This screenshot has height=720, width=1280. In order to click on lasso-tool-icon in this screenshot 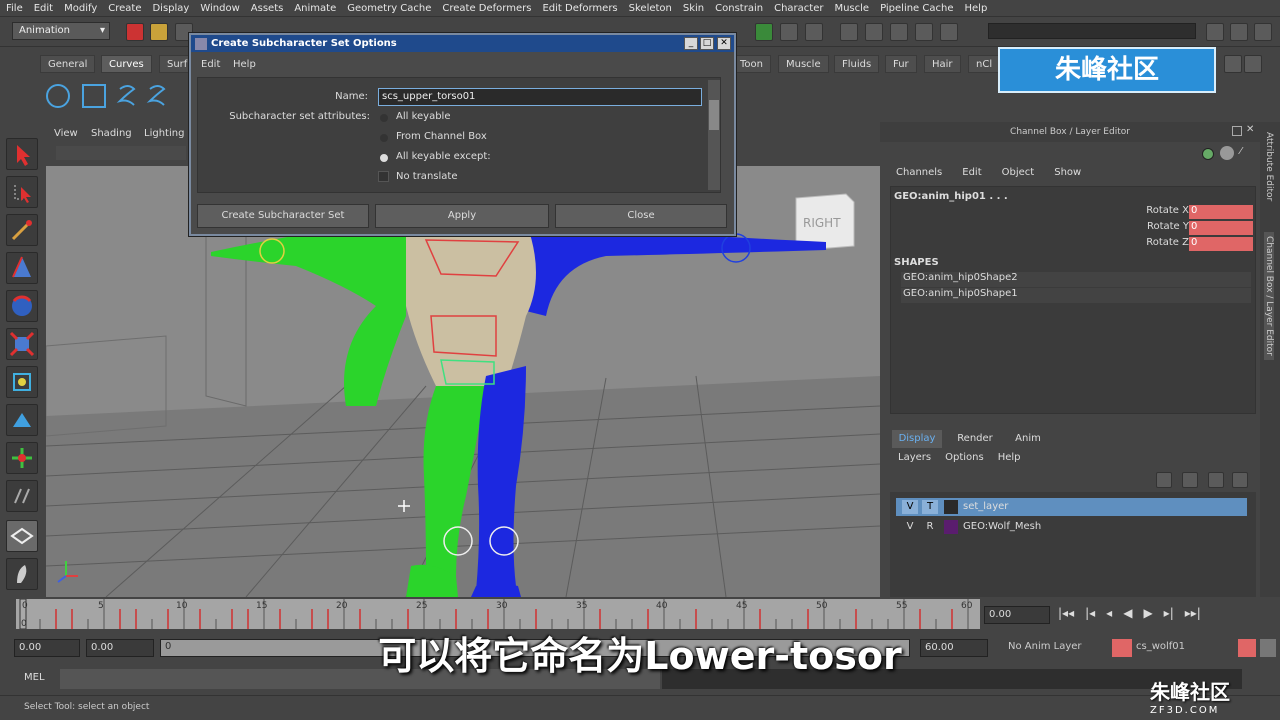, I will do `click(22, 192)`.